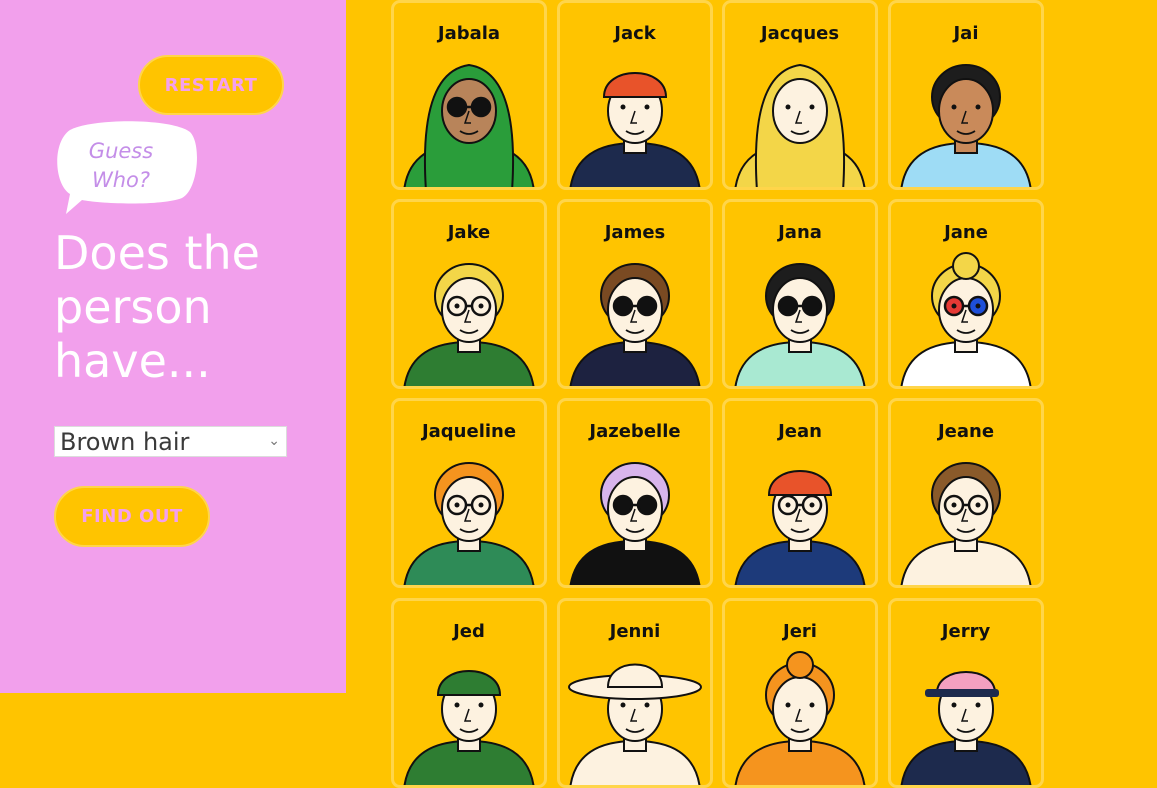  What do you see at coordinates (132, 516) in the screenshot?
I see `find-out-button: FIND OUT` at bounding box center [132, 516].